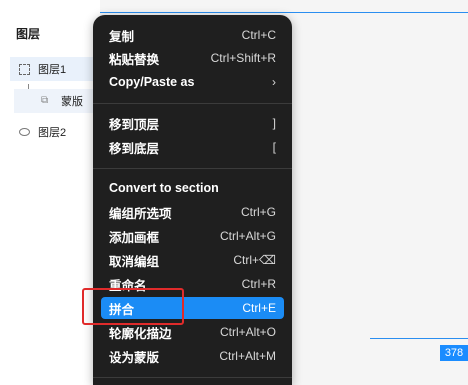 This screenshot has width=468, height=385. I want to click on layer-item-1: 图层1, so click(55, 69).